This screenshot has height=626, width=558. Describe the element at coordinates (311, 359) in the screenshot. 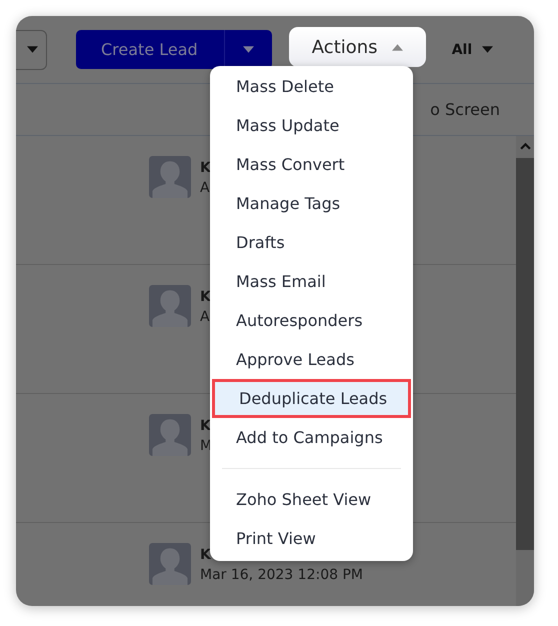

I see `menu-item: Approve Leads` at that location.